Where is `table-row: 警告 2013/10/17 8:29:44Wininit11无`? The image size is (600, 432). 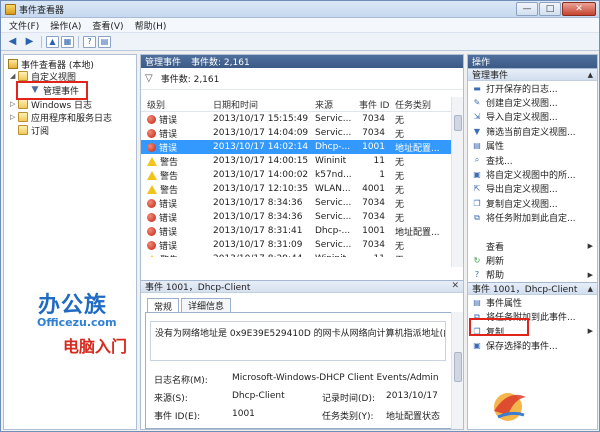
table-row: 警告 2013/10/17 8:29:44Wininit11无 is located at coordinates (296, 254).